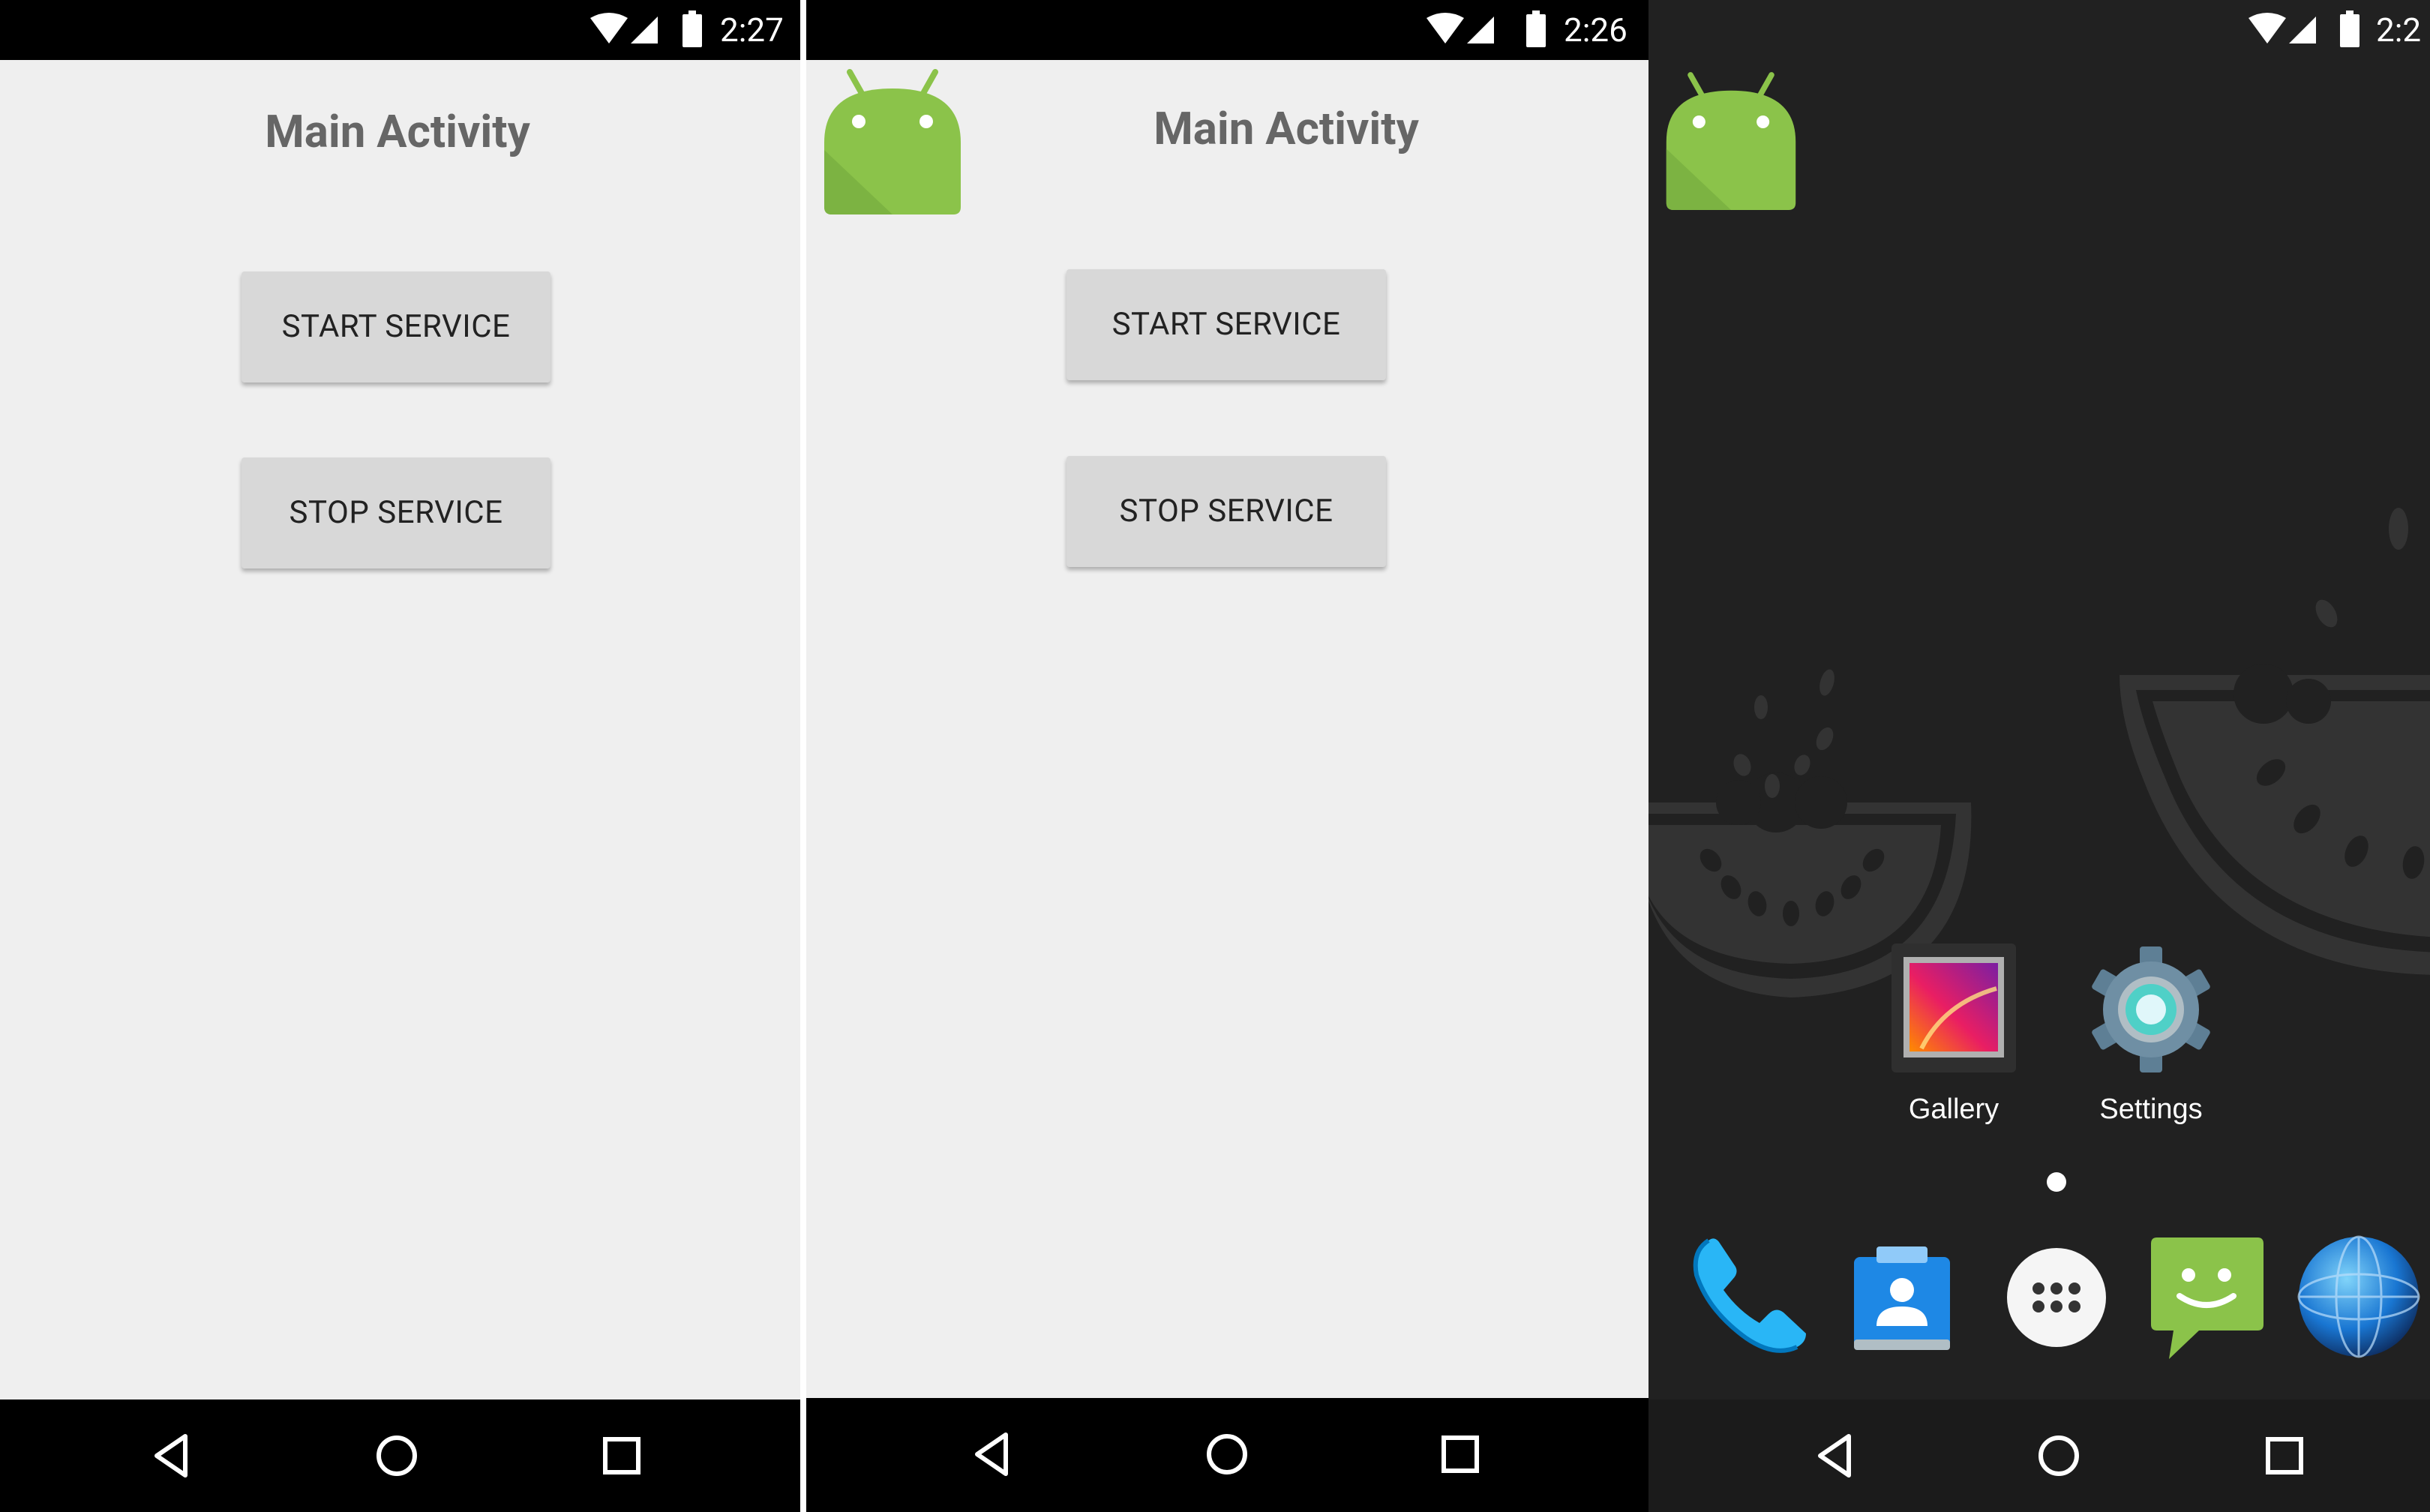 The width and height of the screenshot is (2430, 1512). Describe the element at coordinates (2399, 30) in the screenshot. I see `status-time: 2:2` at that location.